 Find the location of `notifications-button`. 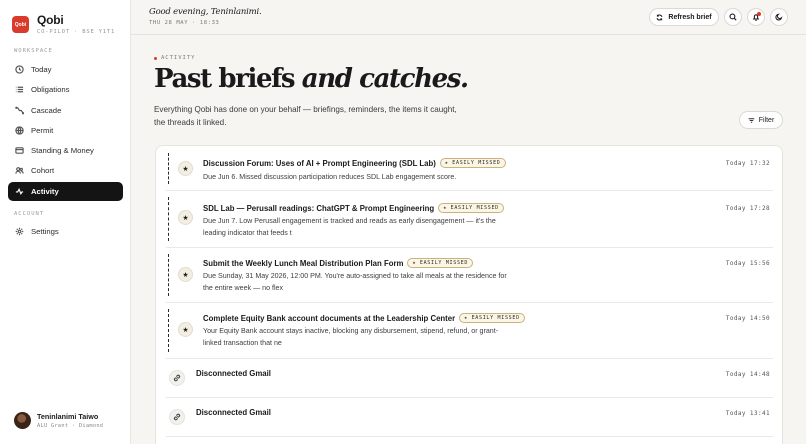

notifications-button is located at coordinates (756, 17).